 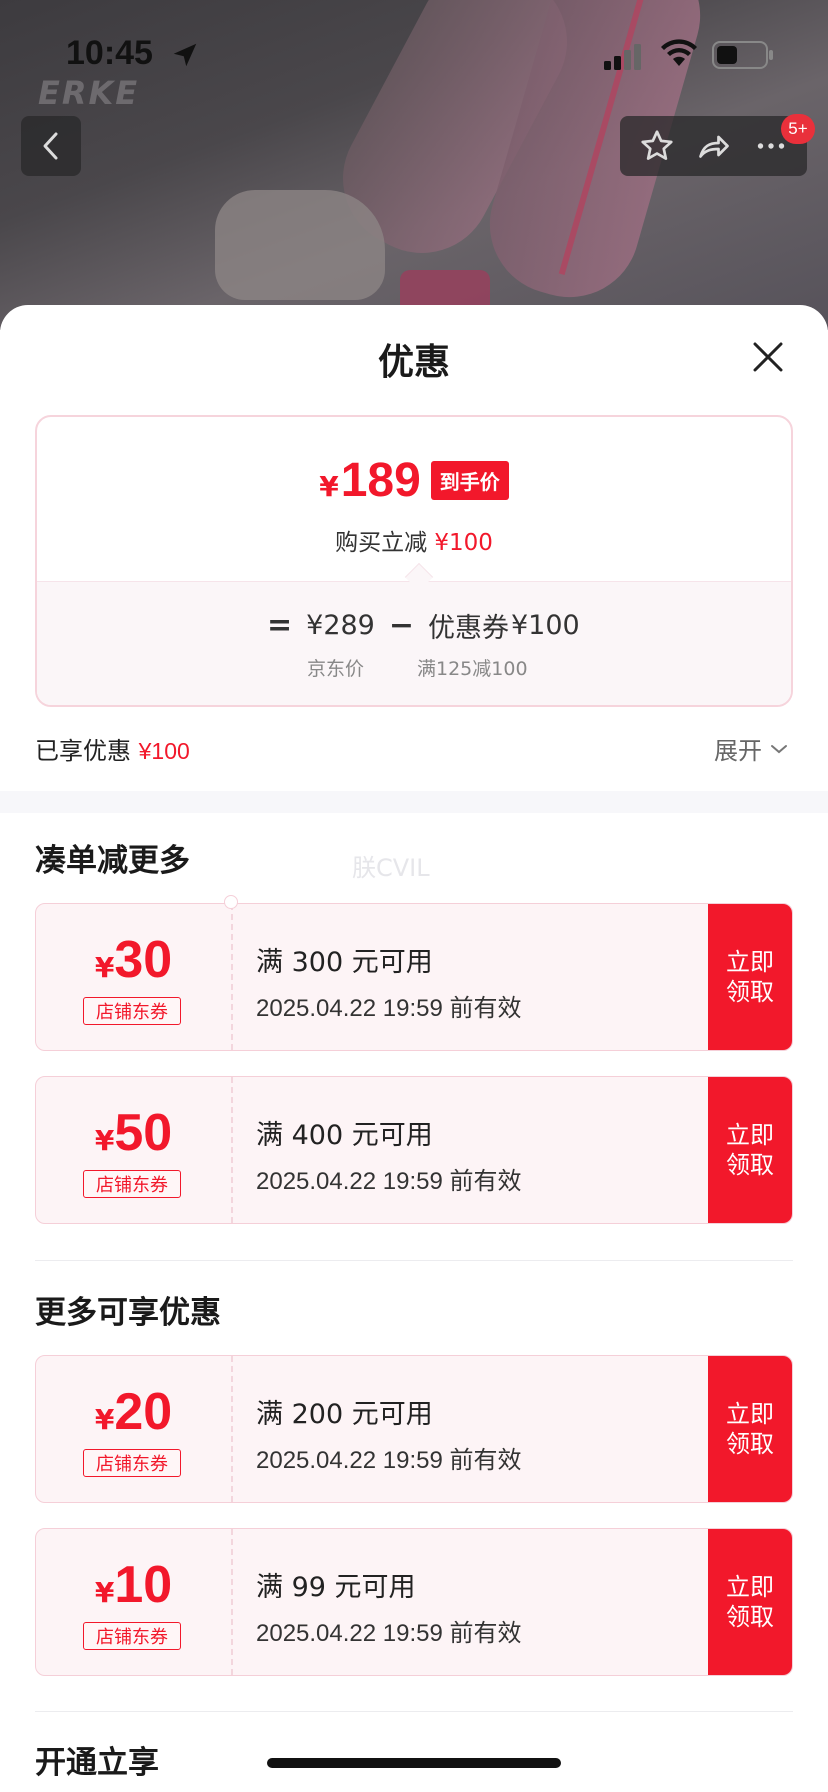 I want to click on price-formula-area: = ¥289 − 优惠券 ¥100 京东价 满125减100, so click(x=414, y=643).